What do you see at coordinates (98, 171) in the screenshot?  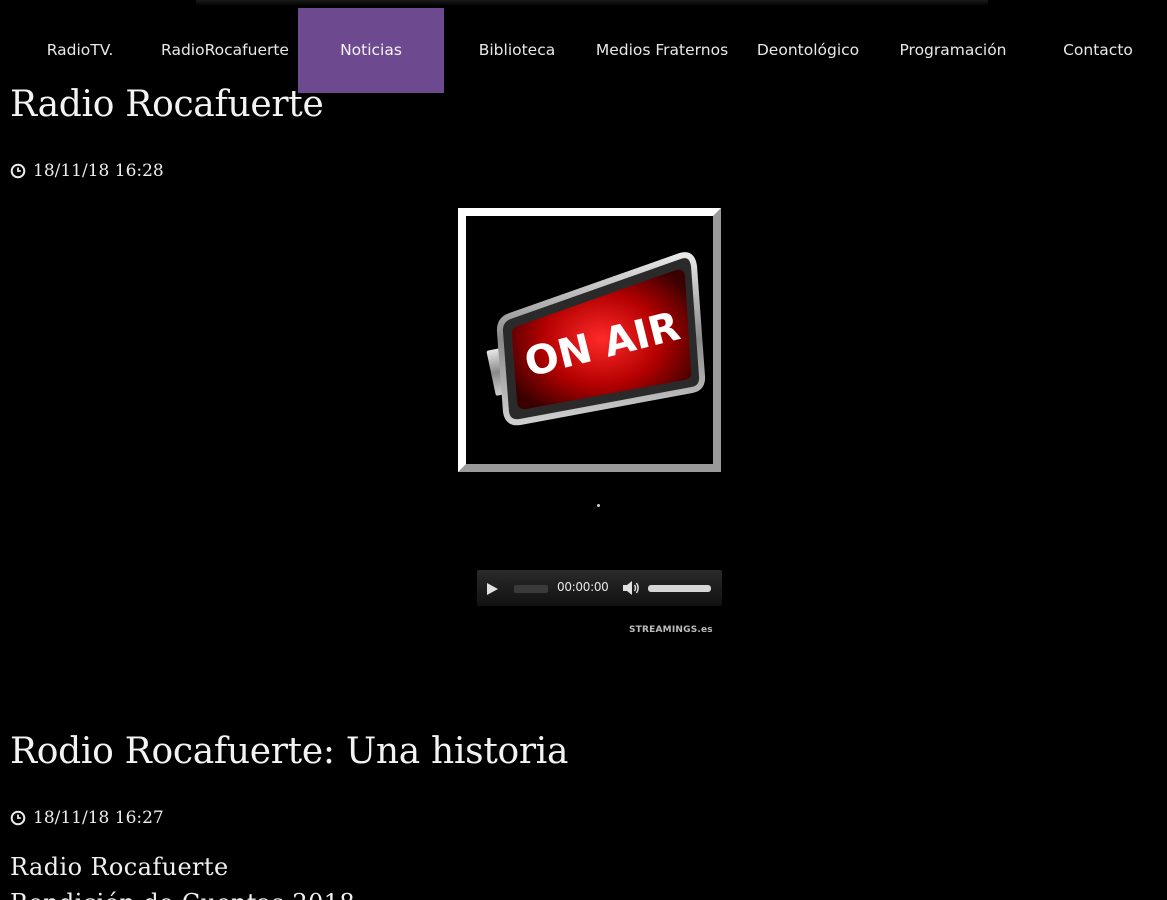 I see `post-date-text: 18/11/18 16:28` at bounding box center [98, 171].